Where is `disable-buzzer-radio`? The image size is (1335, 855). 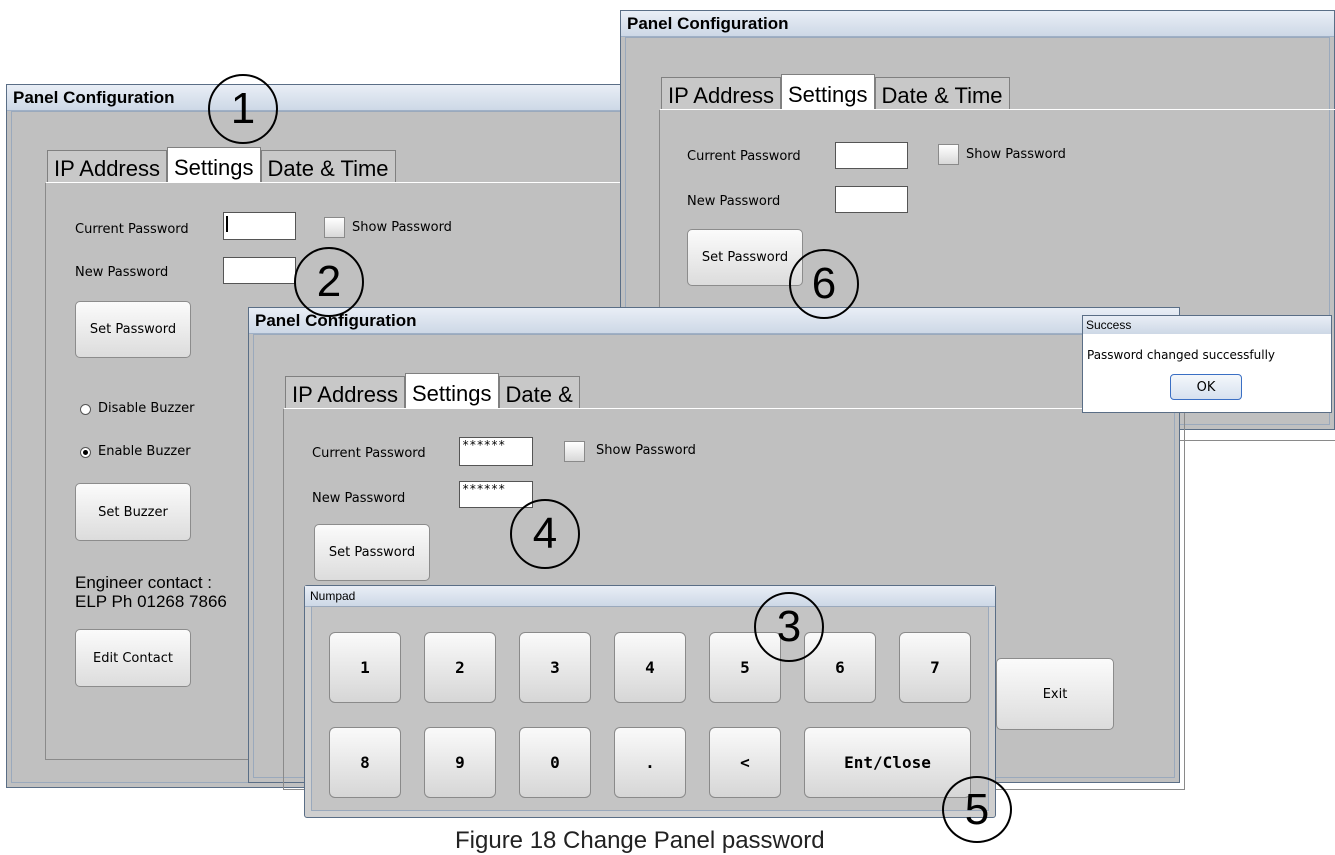 disable-buzzer-radio is located at coordinates (85, 409).